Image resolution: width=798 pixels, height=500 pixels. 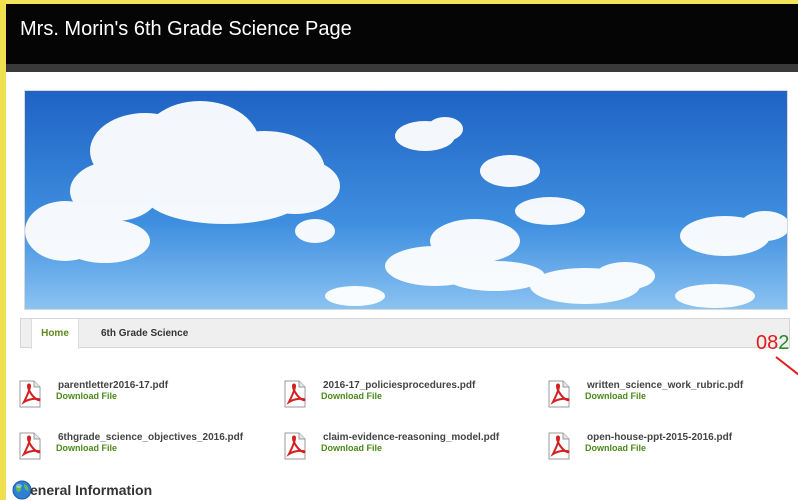 What do you see at coordinates (660, 437) in the screenshot?
I see `file-name: open-house-ppt-2015-2016.pdf` at bounding box center [660, 437].